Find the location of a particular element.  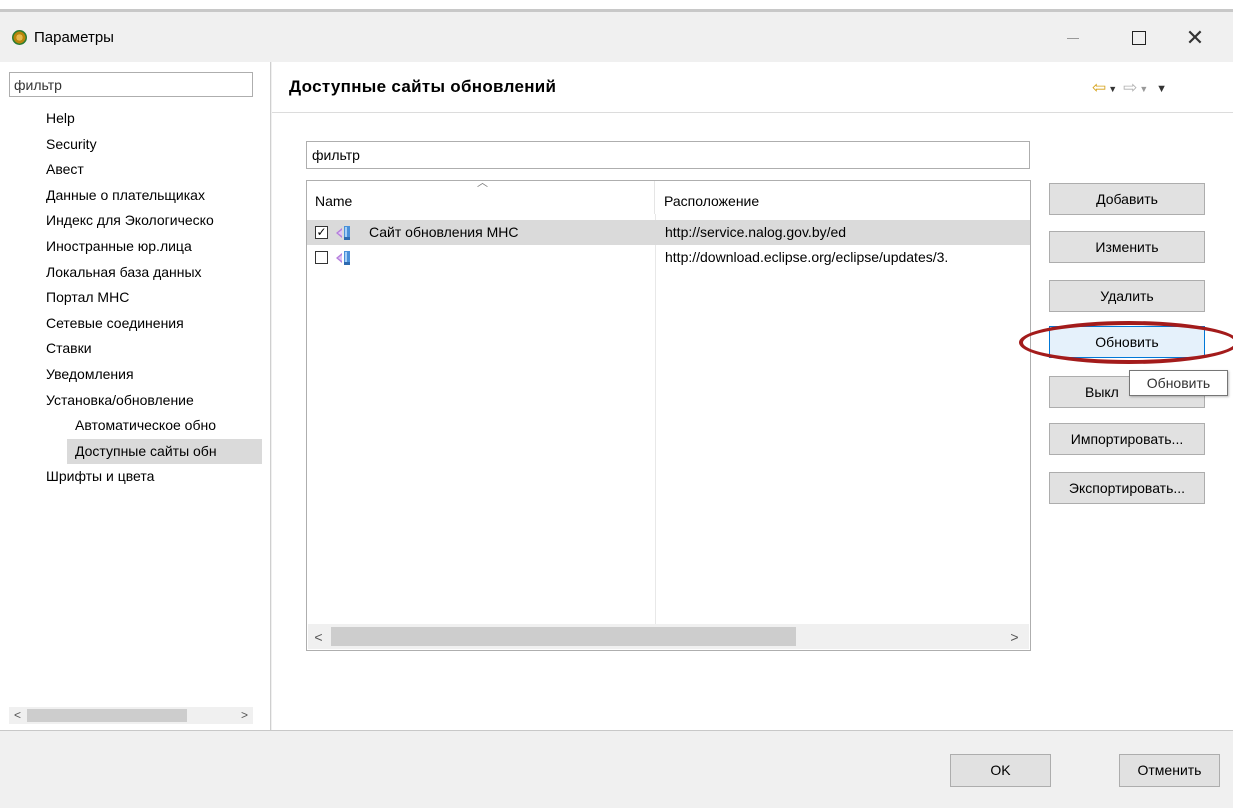

back-arrow-icon: ⇦ is located at coordinates (1099, 87).